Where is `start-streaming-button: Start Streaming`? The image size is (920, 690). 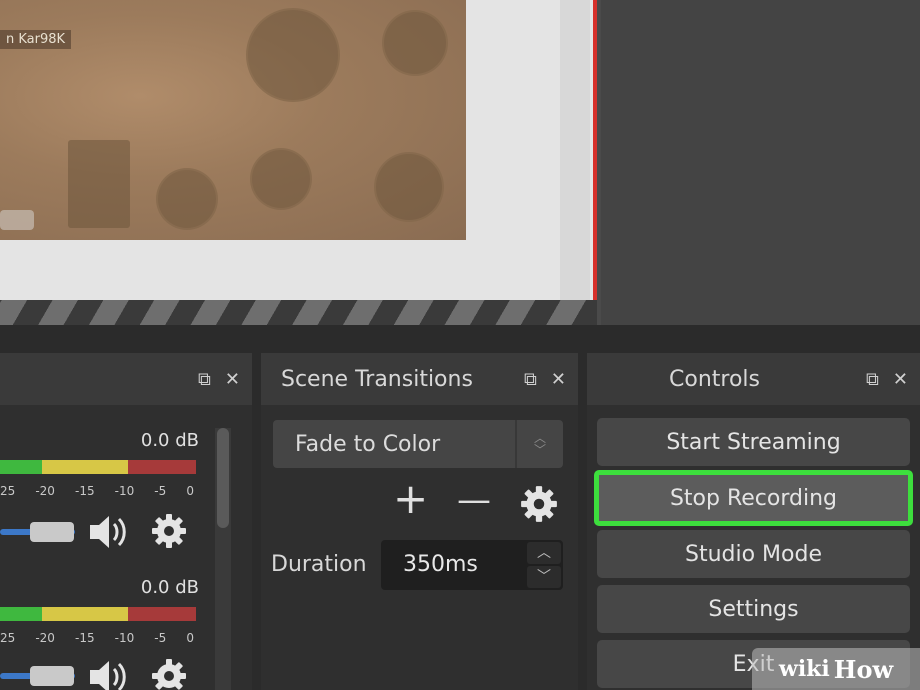
start-streaming-button: Start Streaming is located at coordinates (753, 442).